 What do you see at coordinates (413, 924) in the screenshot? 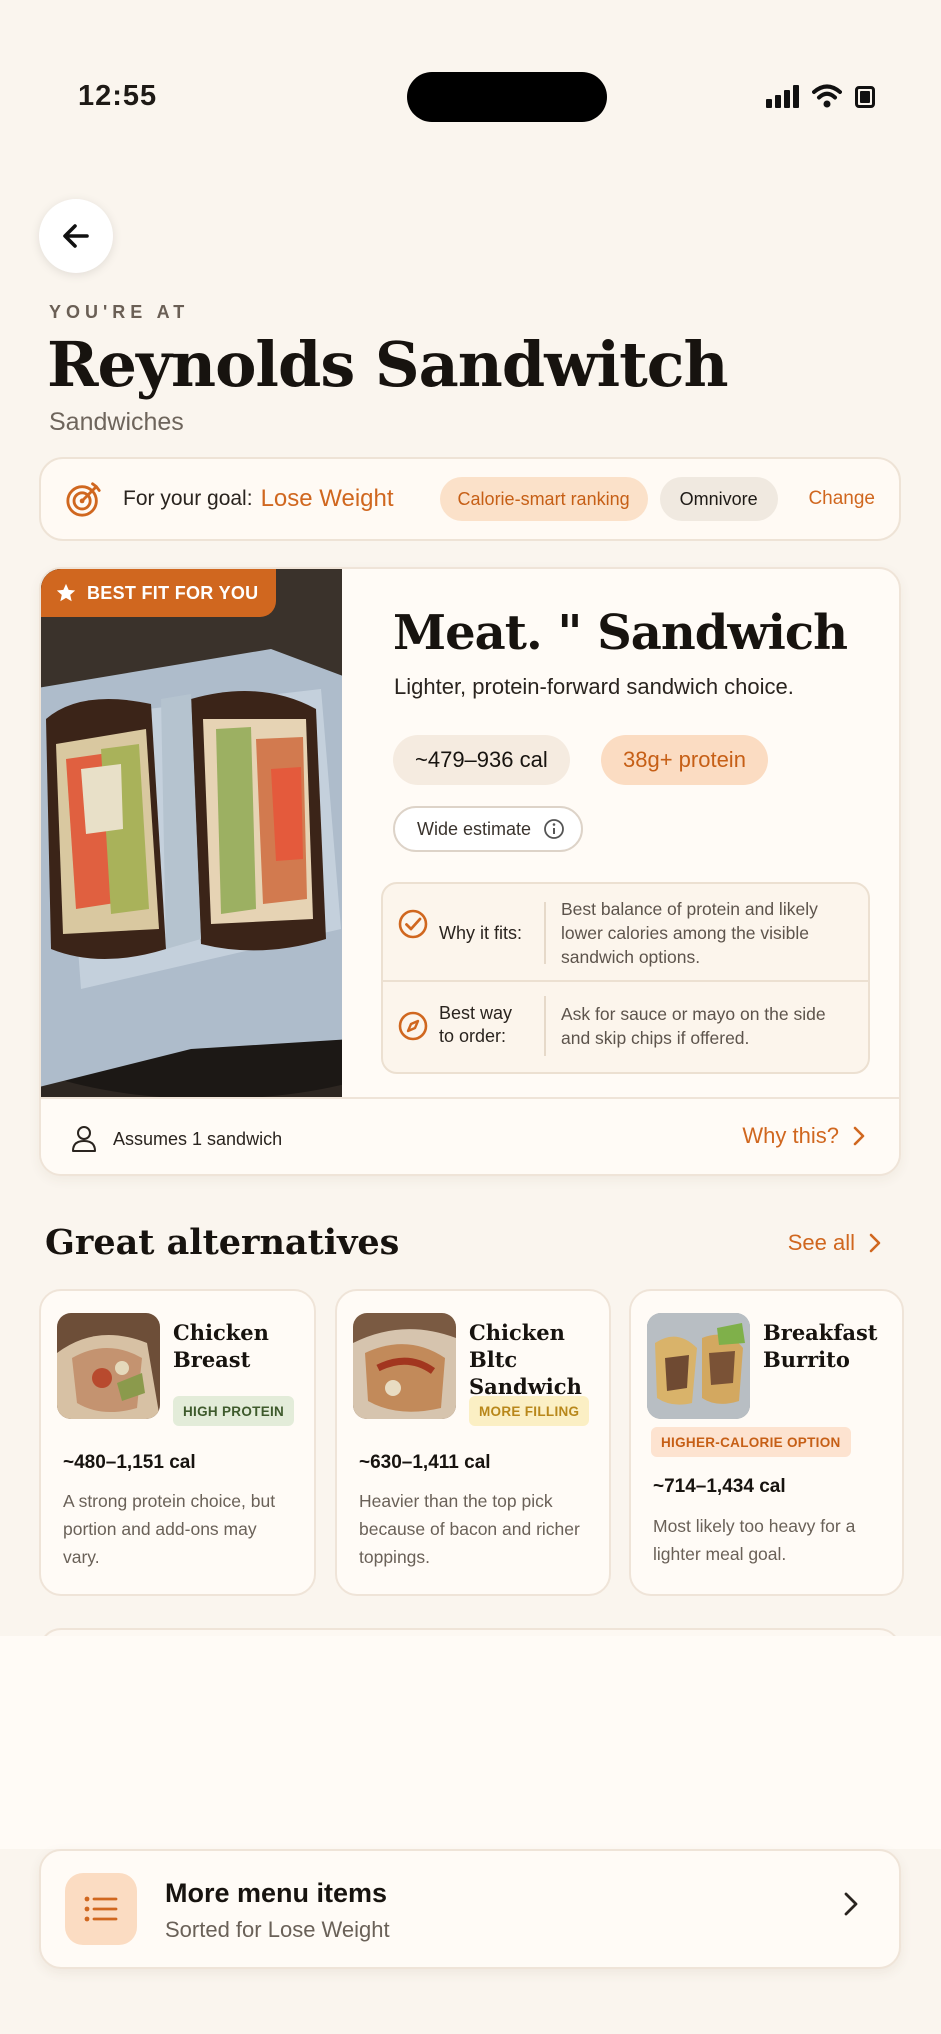
I see `check-circle-icon` at bounding box center [413, 924].